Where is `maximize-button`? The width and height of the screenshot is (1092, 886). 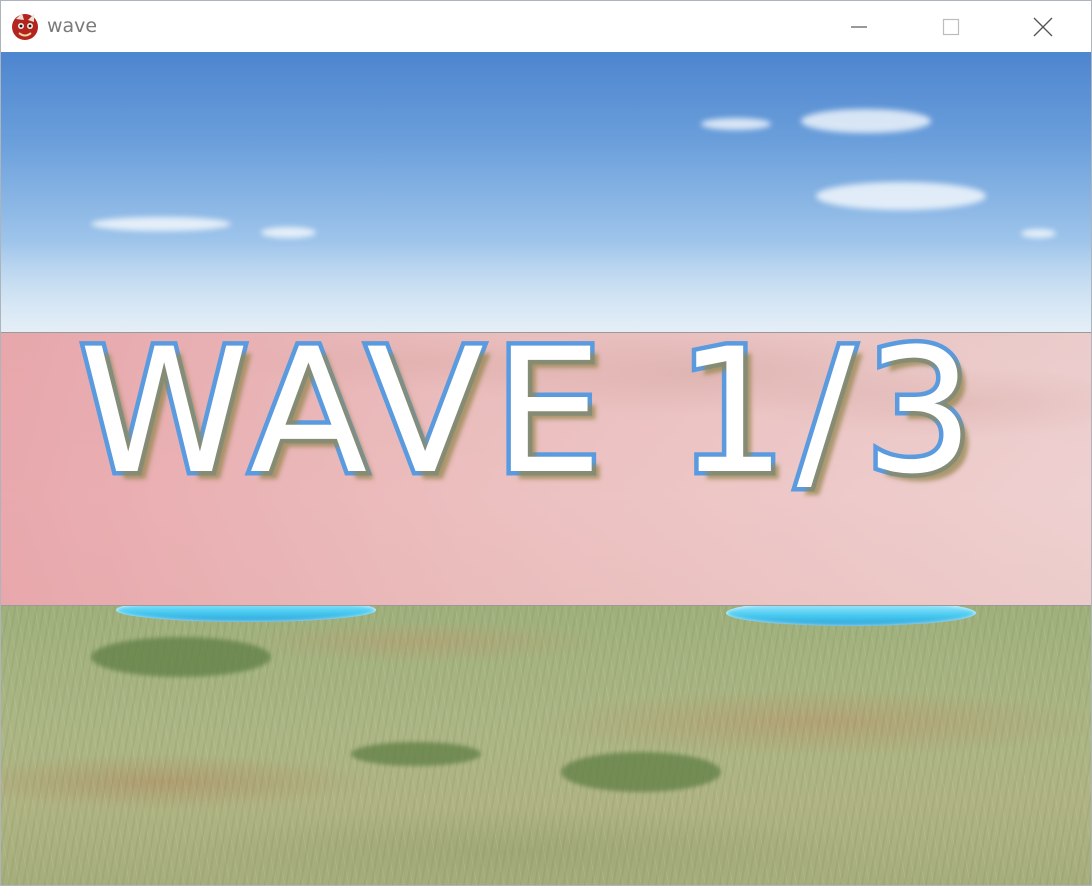 maximize-button is located at coordinates (951, 26).